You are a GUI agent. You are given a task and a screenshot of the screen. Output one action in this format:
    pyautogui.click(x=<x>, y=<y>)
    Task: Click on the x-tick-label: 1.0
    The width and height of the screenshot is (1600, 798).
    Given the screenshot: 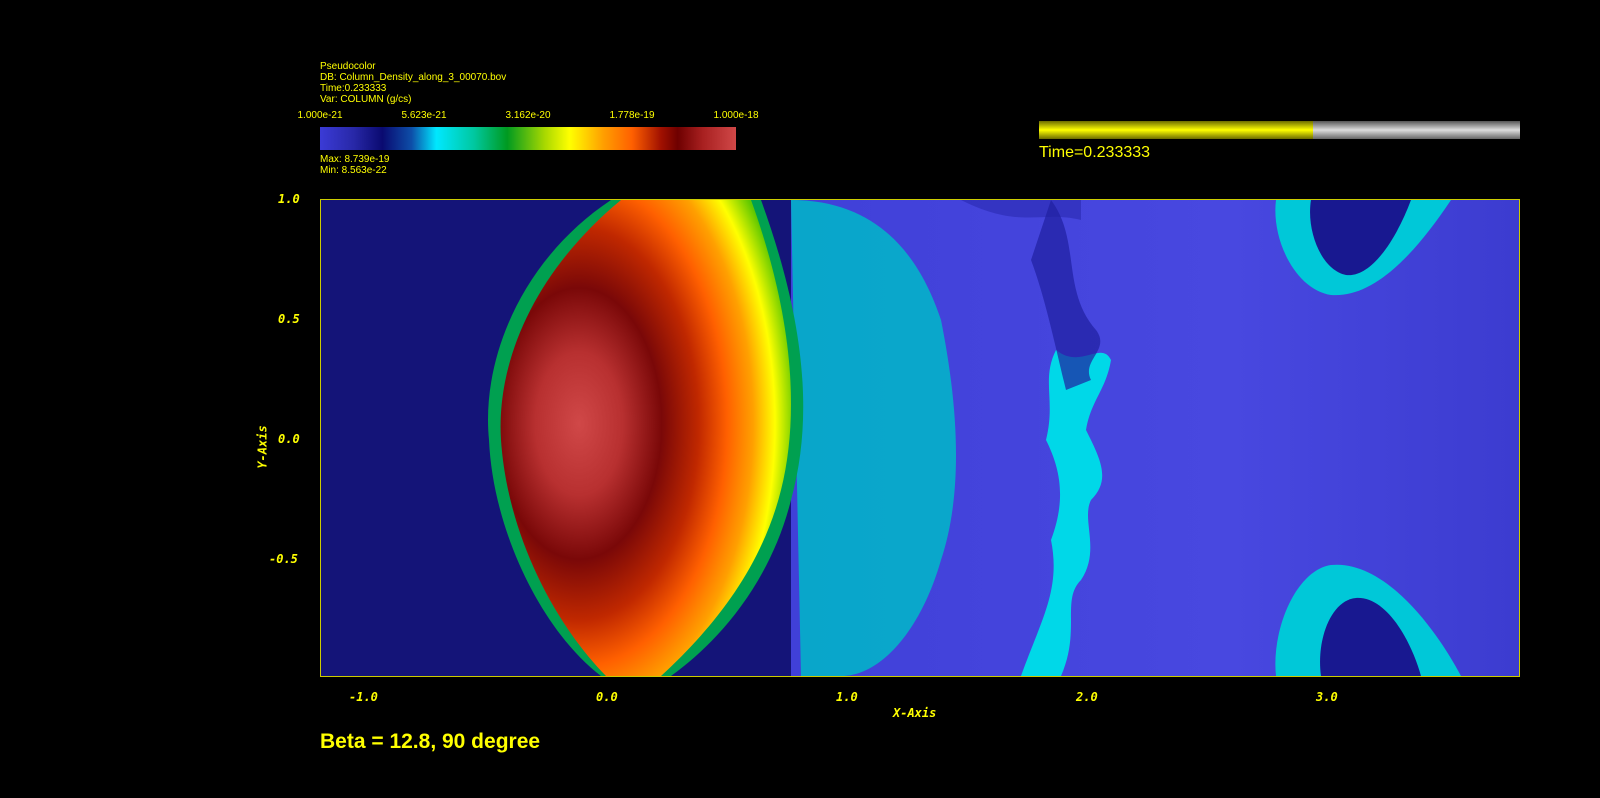 What is the action you would take?
    pyautogui.click(x=847, y=697)
    